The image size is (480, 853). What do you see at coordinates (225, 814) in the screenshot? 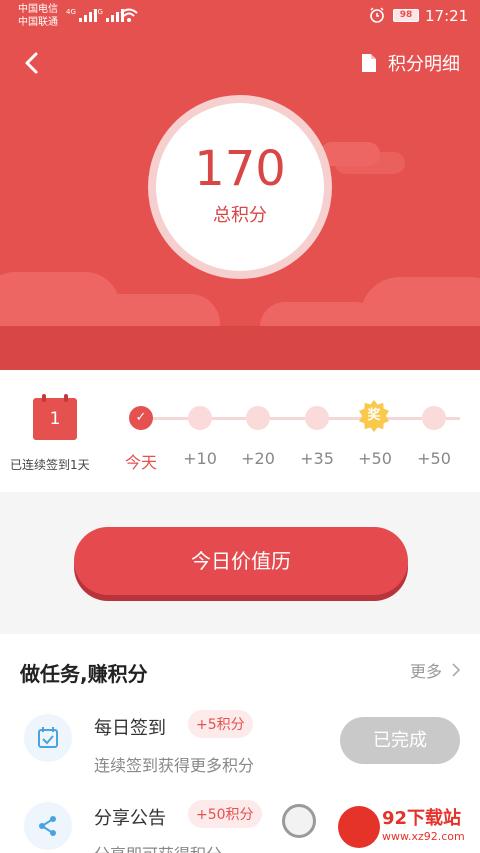
I see `task-points-badge: +50积分` at bounding box center [225, 814].